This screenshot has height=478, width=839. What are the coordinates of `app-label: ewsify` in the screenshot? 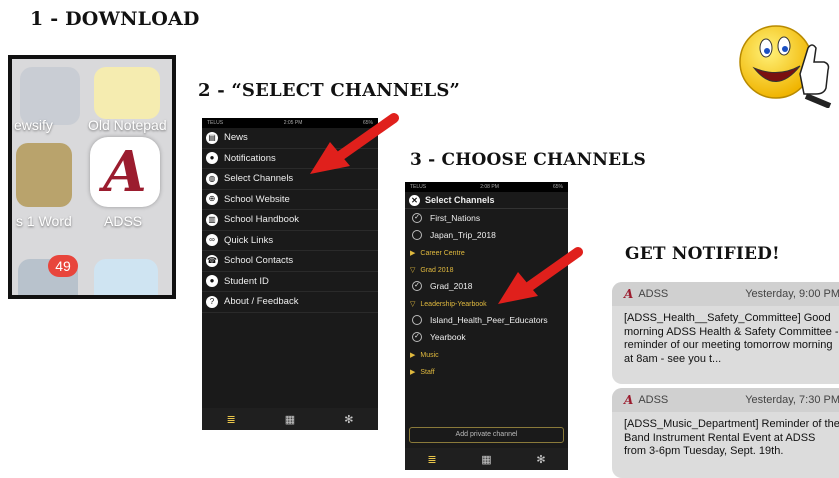 It's located at (33, 125).